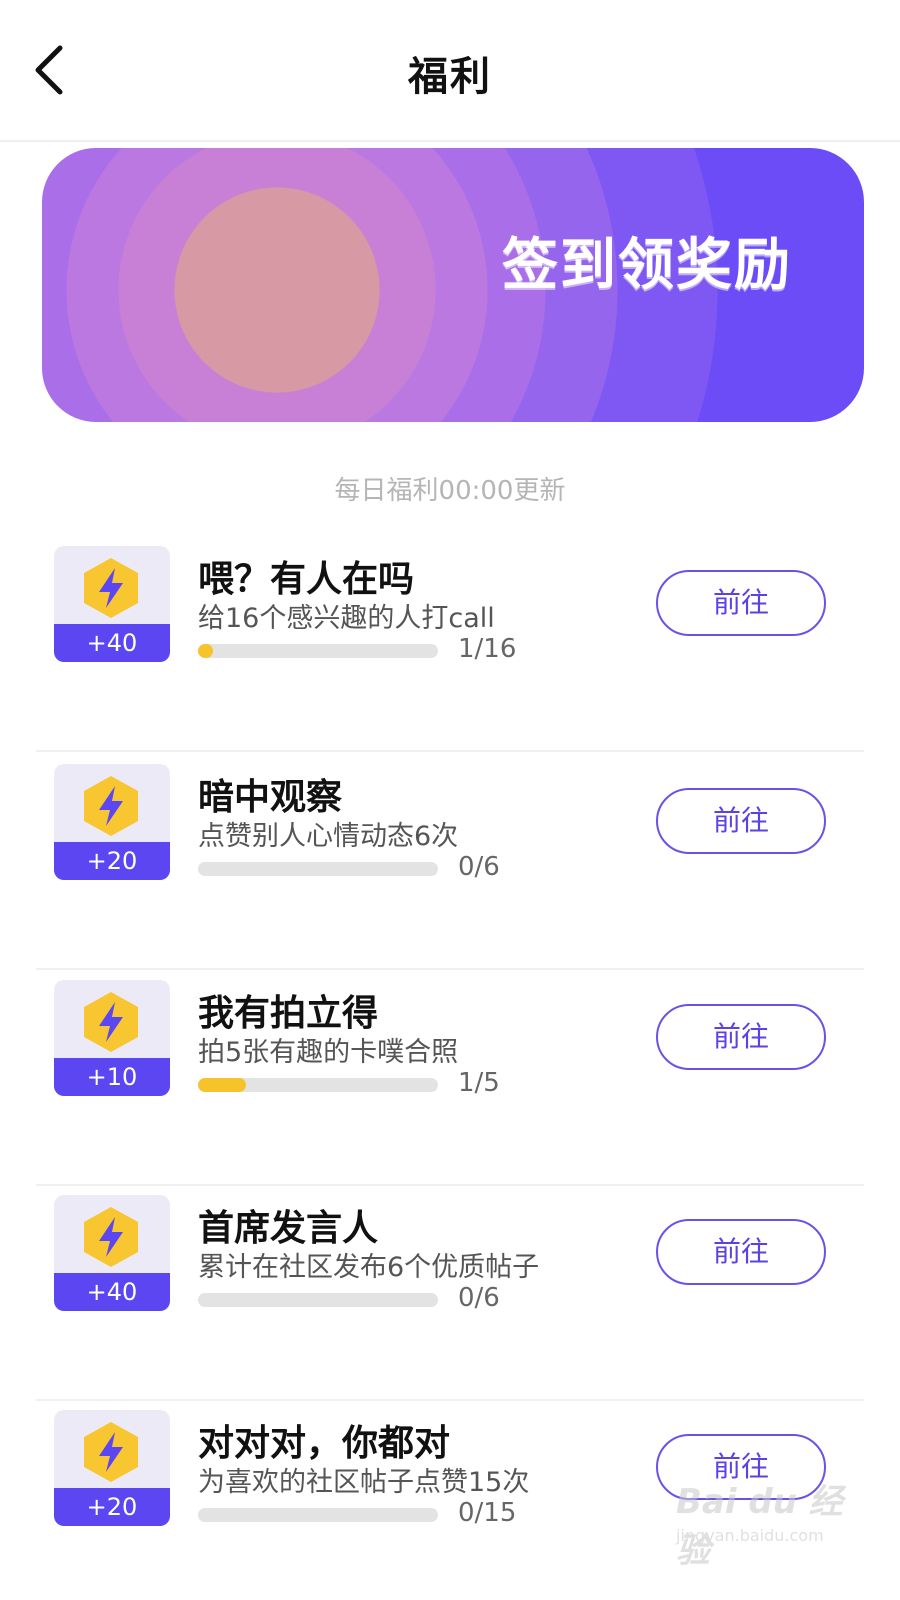  Describe the element at coordinates (288, 1228) in the screenshot. I see `task-title: 首席发言人` at that location.